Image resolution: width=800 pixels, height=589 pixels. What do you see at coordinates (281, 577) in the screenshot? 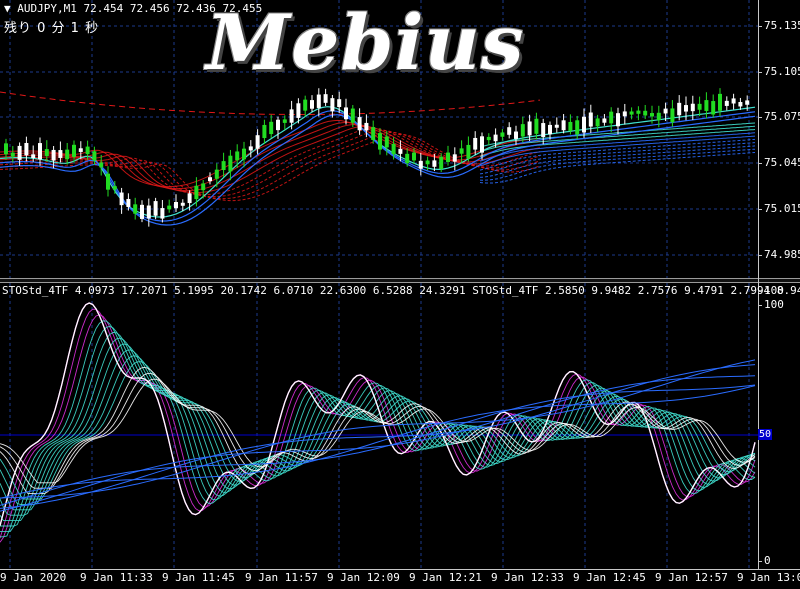
I see `time-tick-label: 9 Jan 11:57` at bounding box center [281, 577].